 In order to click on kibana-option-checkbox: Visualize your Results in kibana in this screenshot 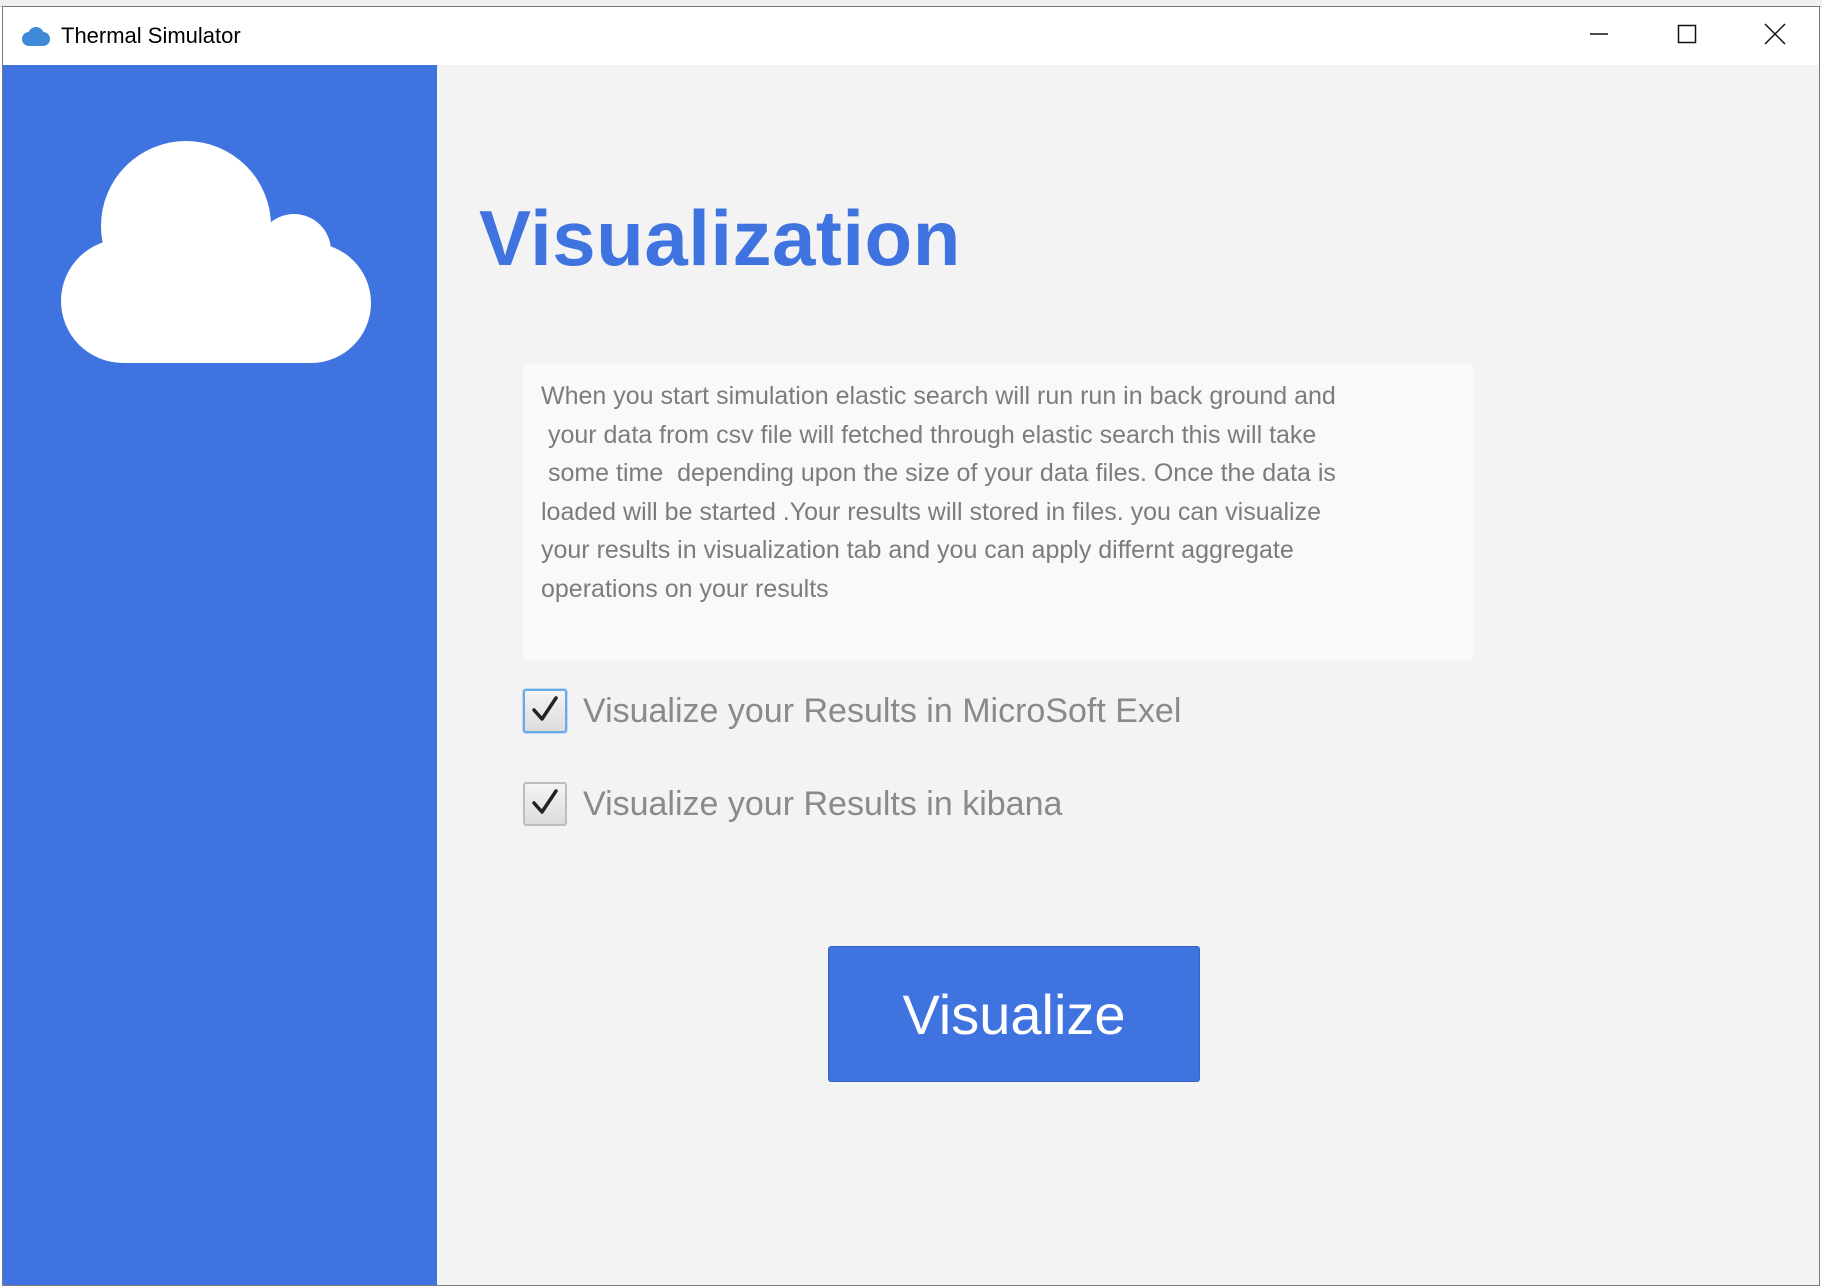, I will do `click(792, 804)`.